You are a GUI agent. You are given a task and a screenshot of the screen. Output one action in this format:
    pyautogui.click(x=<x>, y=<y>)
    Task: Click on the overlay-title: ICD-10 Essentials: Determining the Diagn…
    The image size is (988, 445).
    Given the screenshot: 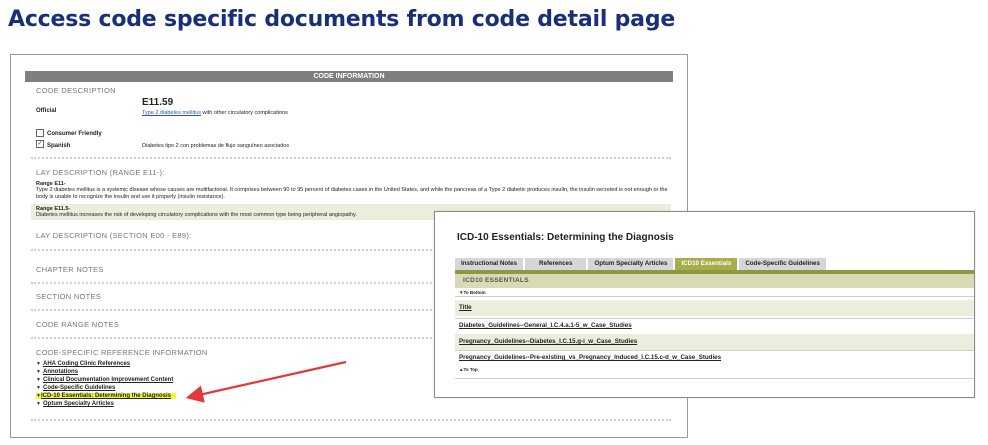 What is the action you would take?
    pyautogui.click(x=565, y=237)
    